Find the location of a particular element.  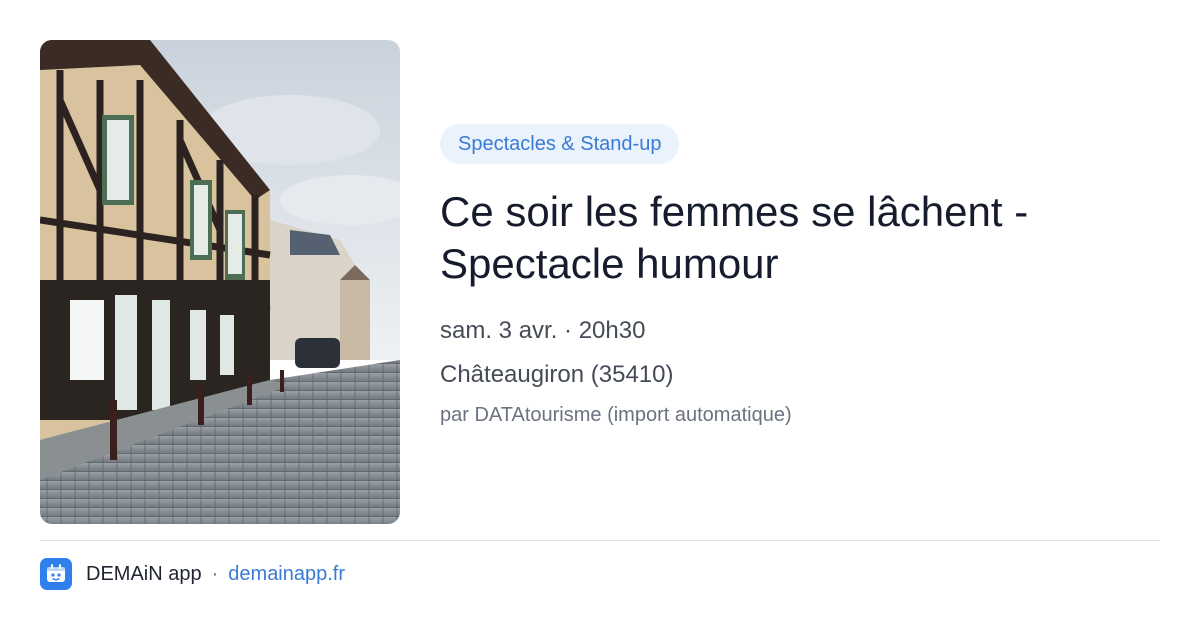

footer-divider is located at coordinates (600, 540).